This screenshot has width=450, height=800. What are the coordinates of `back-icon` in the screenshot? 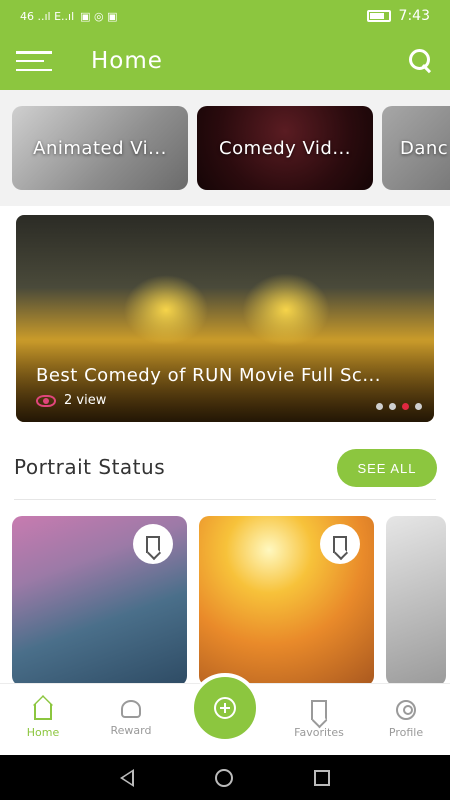 It's located at (127, 777).